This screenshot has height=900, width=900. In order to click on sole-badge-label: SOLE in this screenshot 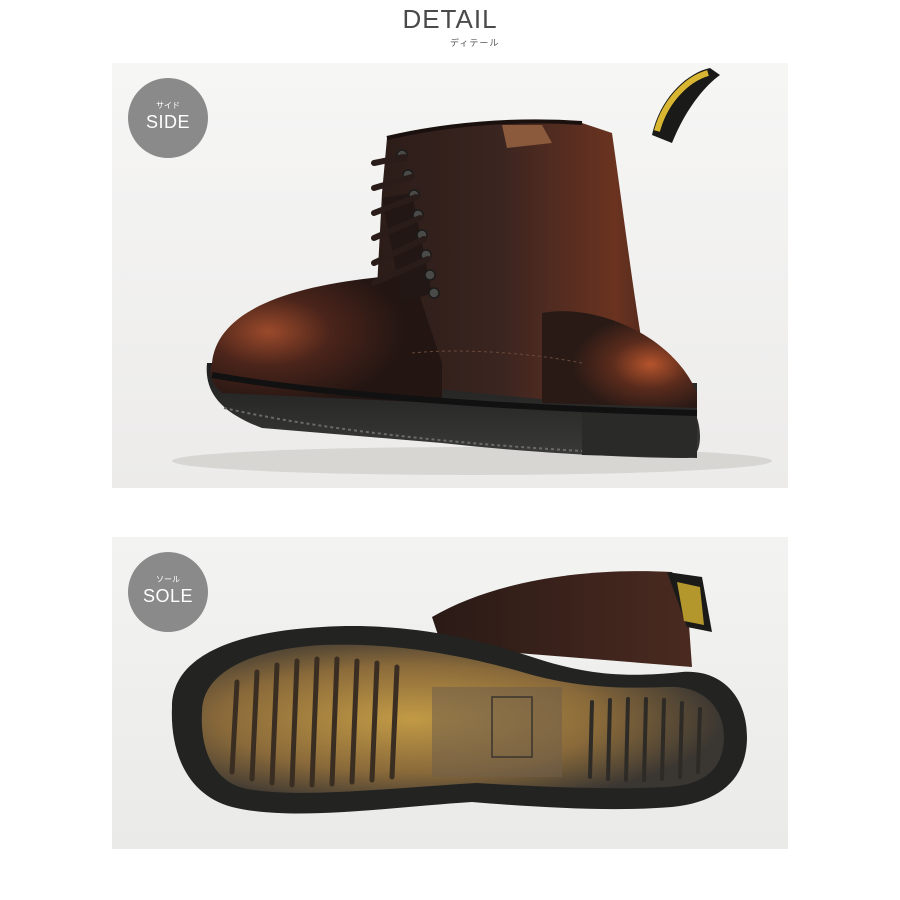, I will do `click(168, 596)`.